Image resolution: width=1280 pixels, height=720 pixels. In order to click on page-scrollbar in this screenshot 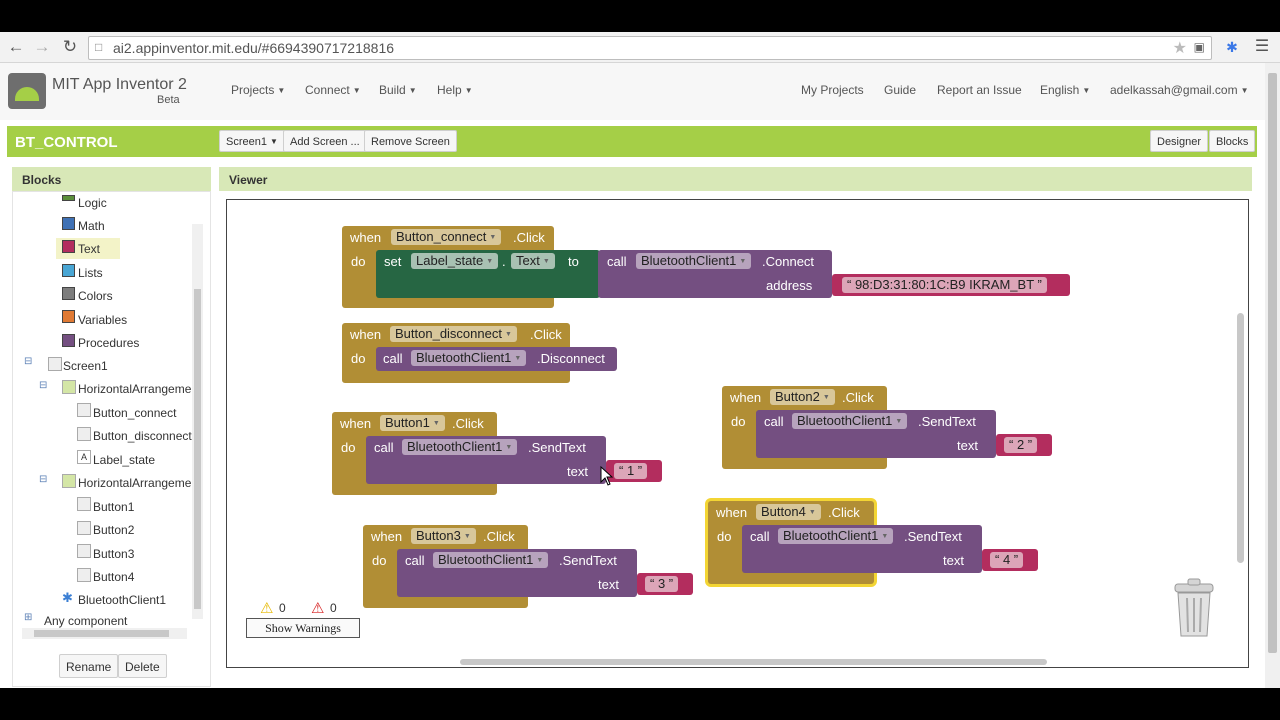, I will do `click(1272, 375)`.